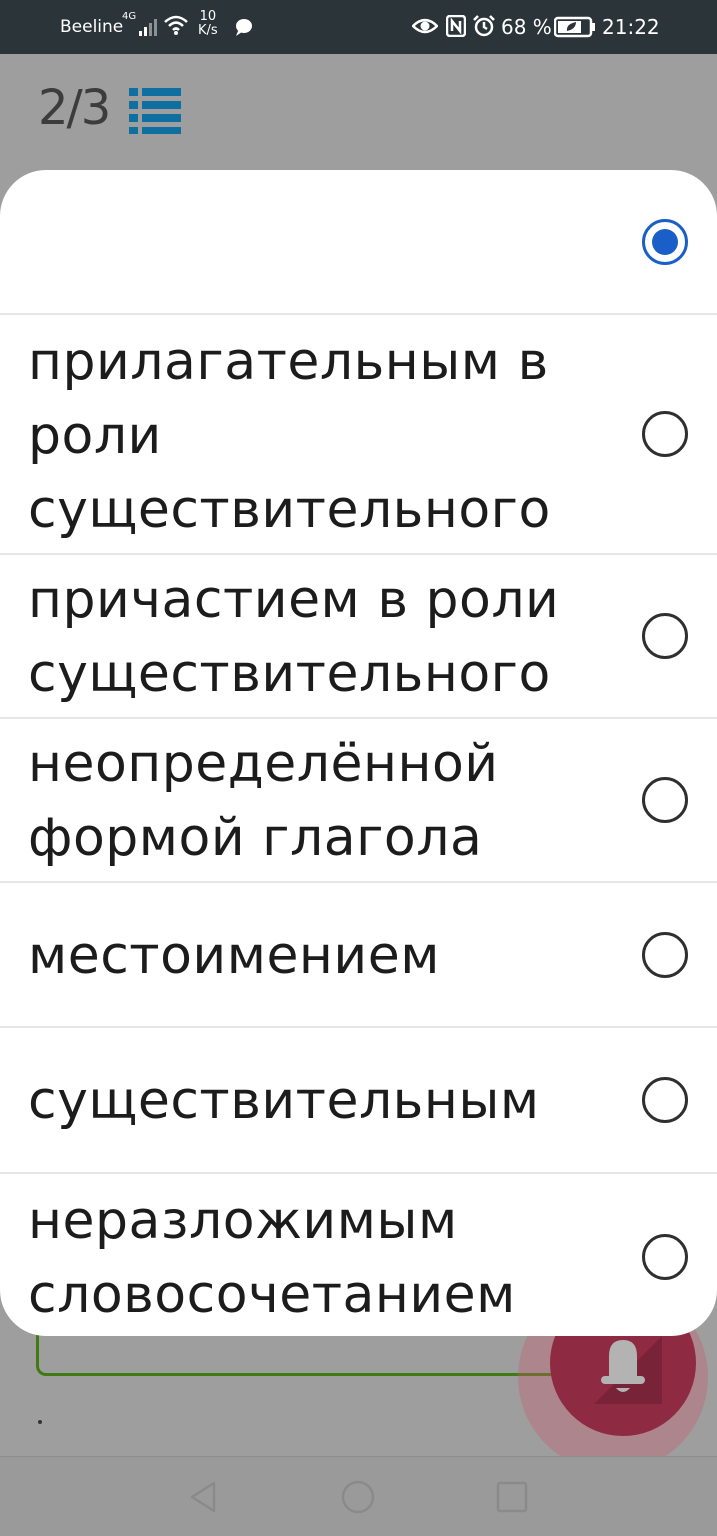 This screenshot has height=1536, width=717. What do you see at coordinates (628, 1370) in the screenshot?
I see `bell-icon` at bounding box center [628, 1370].